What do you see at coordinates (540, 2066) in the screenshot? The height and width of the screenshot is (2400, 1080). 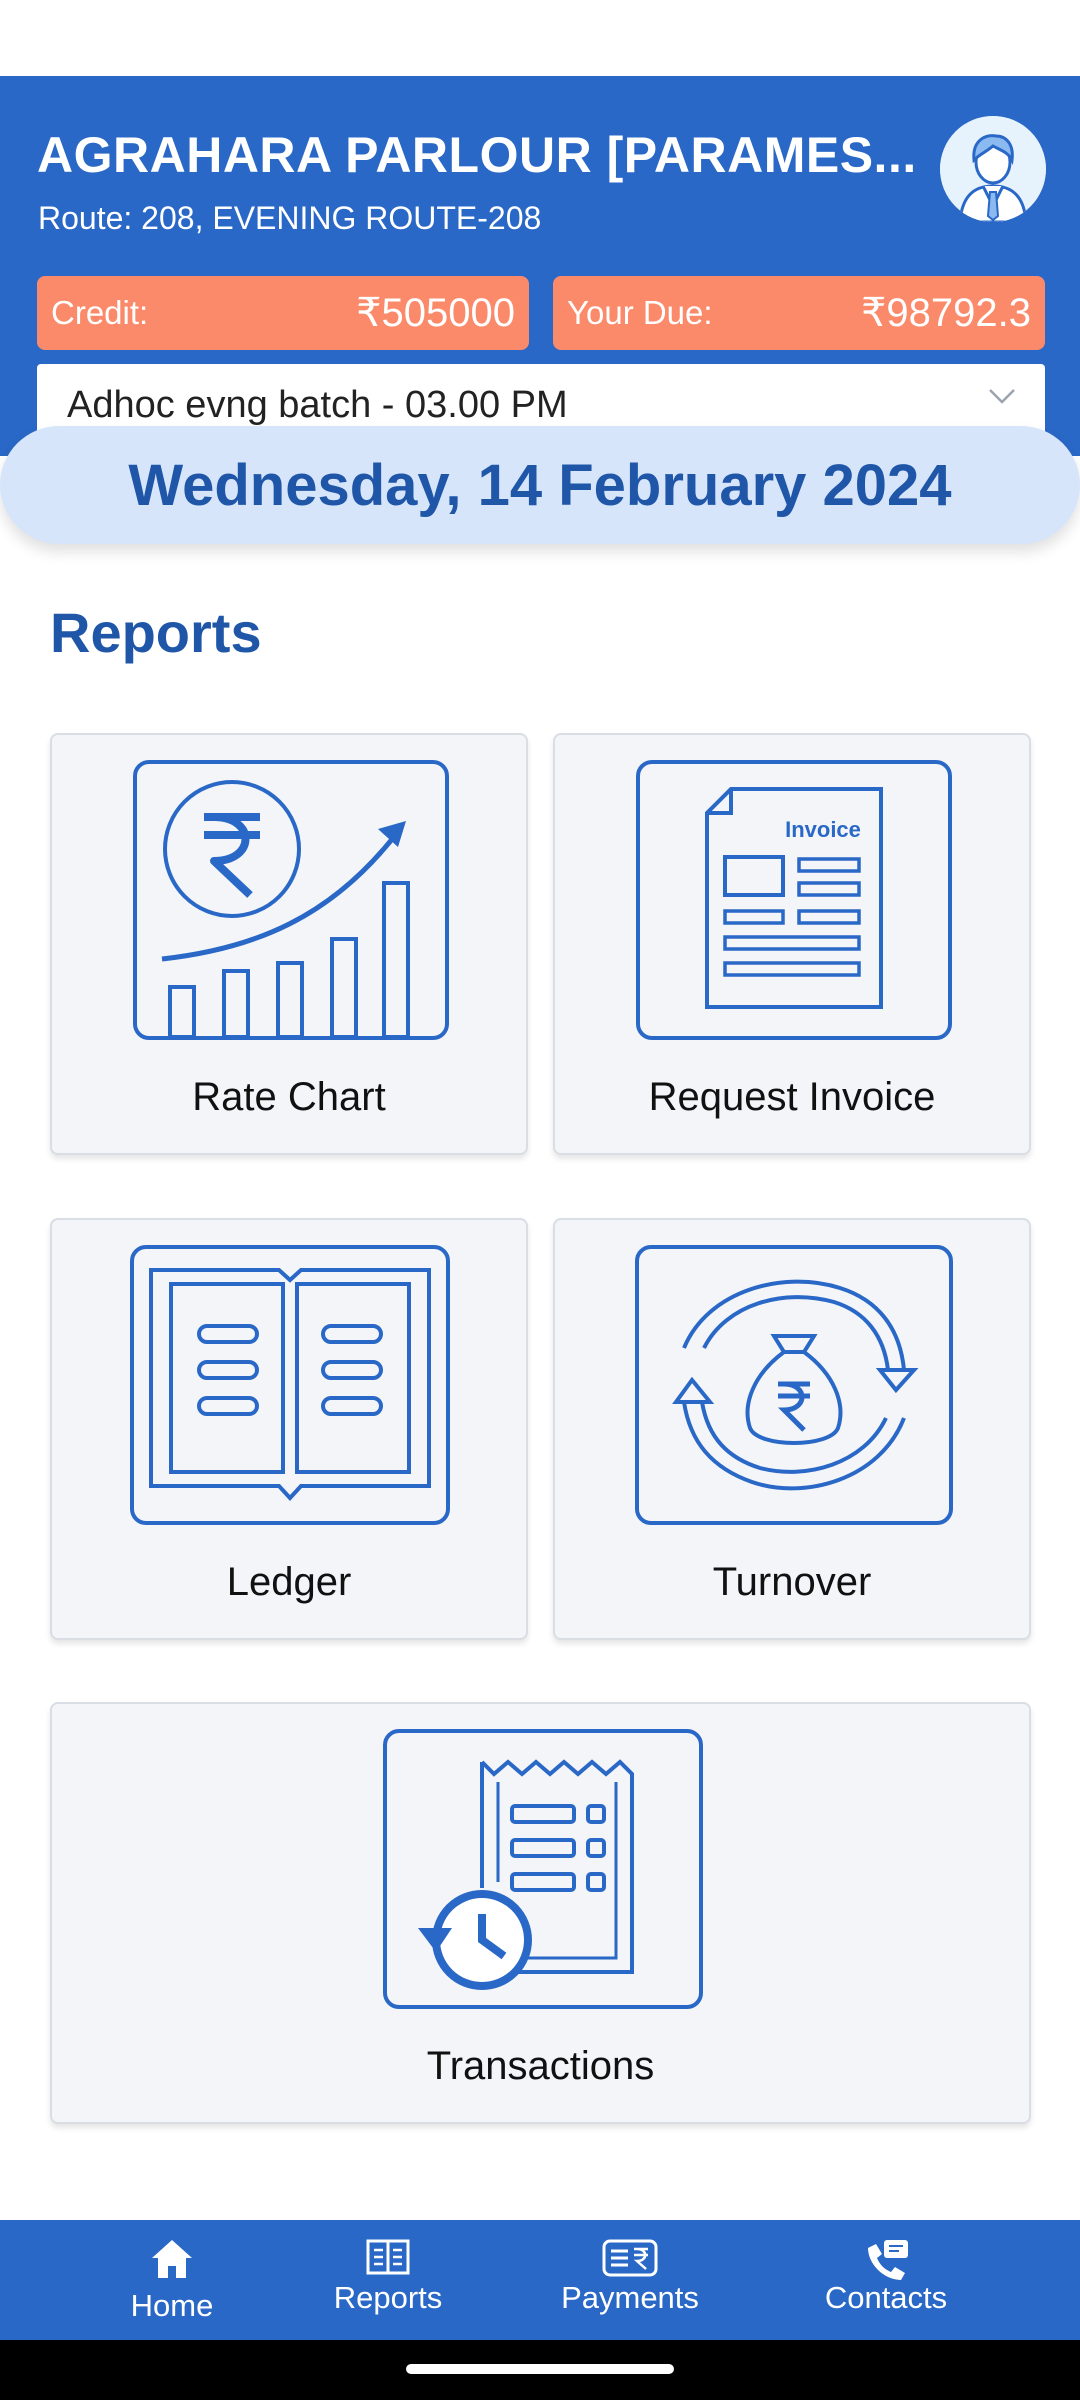 I see `transactions-label: Transactions` at bounding box center [540, 2066].